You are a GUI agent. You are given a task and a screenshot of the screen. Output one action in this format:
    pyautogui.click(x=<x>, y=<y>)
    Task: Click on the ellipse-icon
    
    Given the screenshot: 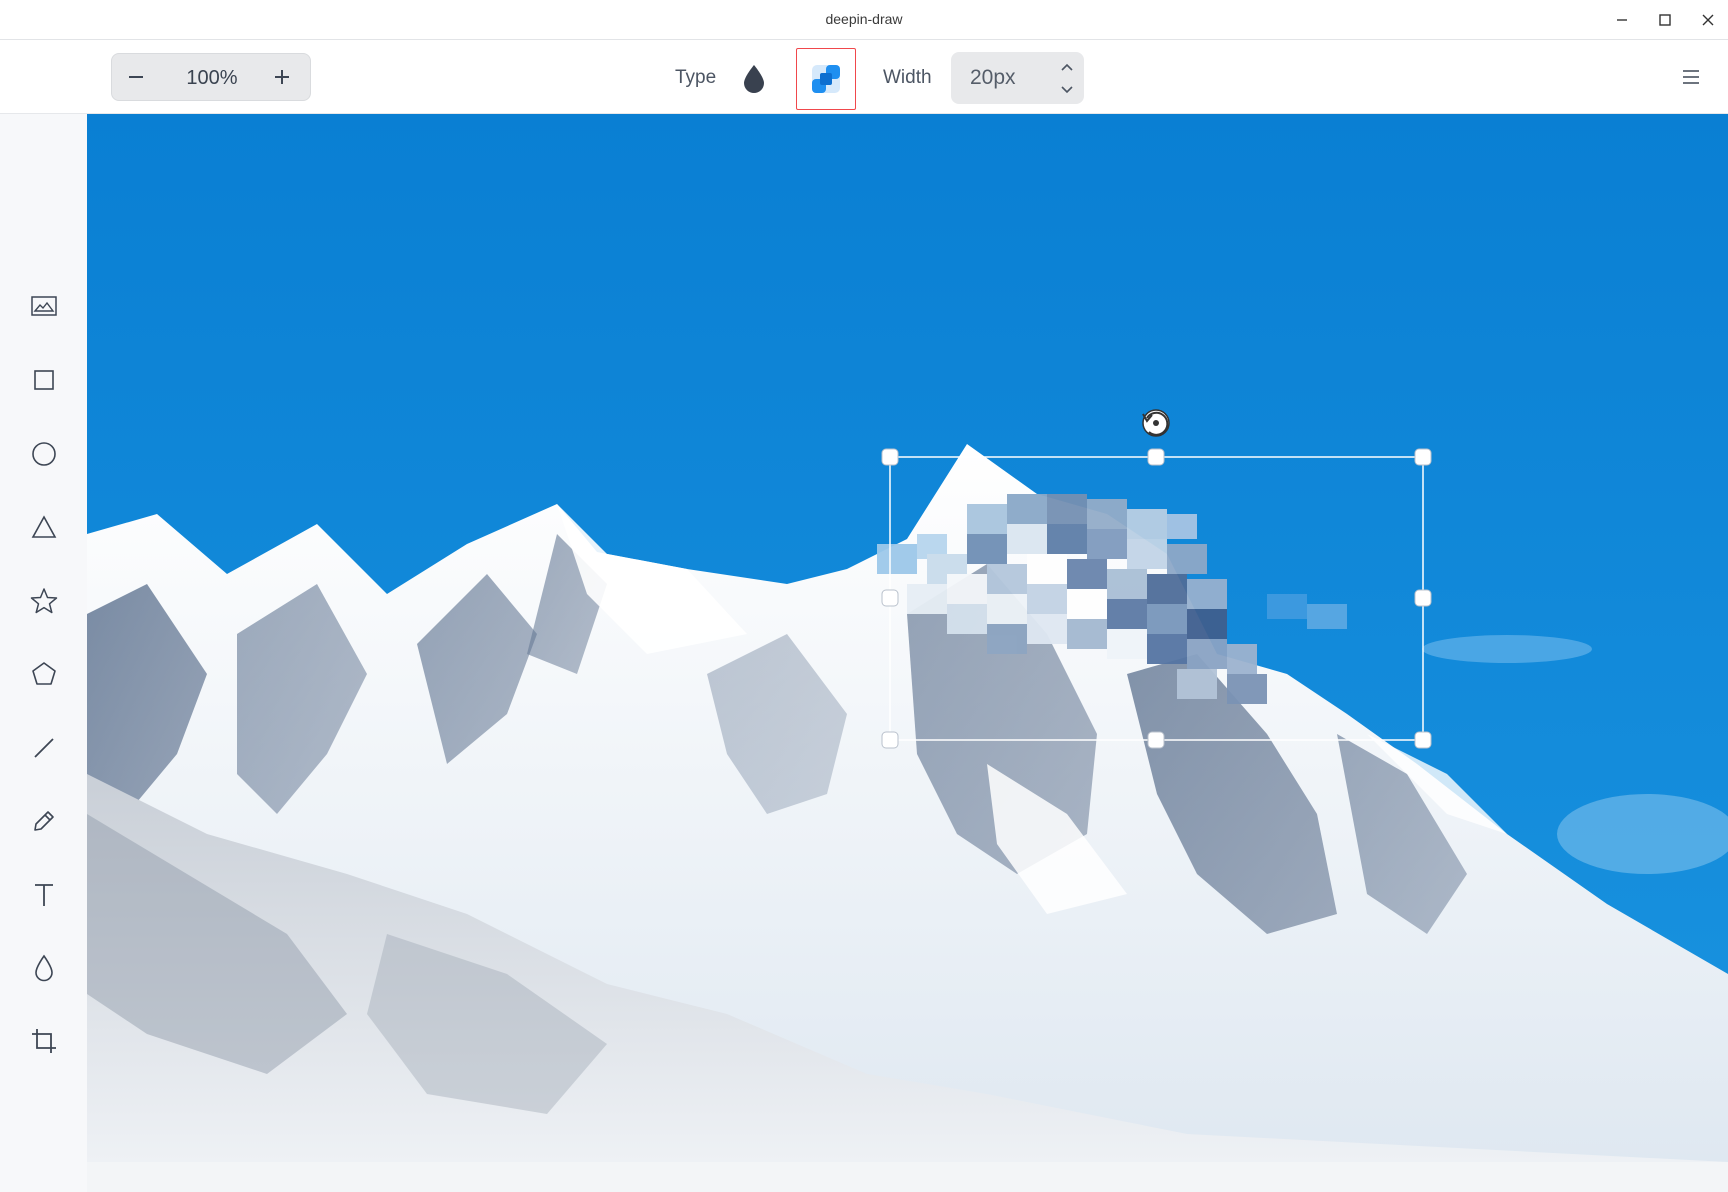 What is the action you would take?
    pyautogui.click(x=44, y=454)
    